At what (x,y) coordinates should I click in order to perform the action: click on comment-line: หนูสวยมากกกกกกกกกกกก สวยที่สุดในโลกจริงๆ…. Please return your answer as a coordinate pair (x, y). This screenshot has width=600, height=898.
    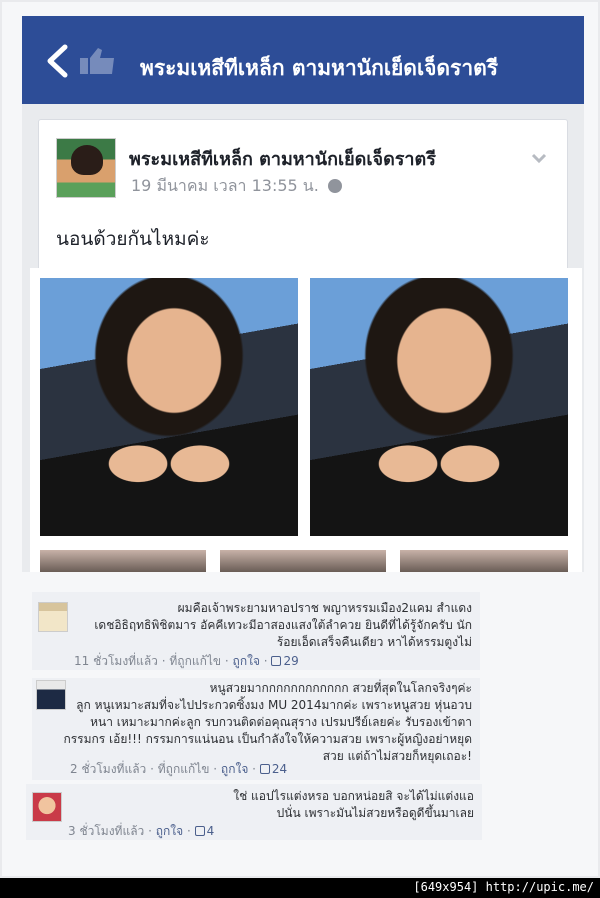
    Looking at the image, I should click on (340, 688).